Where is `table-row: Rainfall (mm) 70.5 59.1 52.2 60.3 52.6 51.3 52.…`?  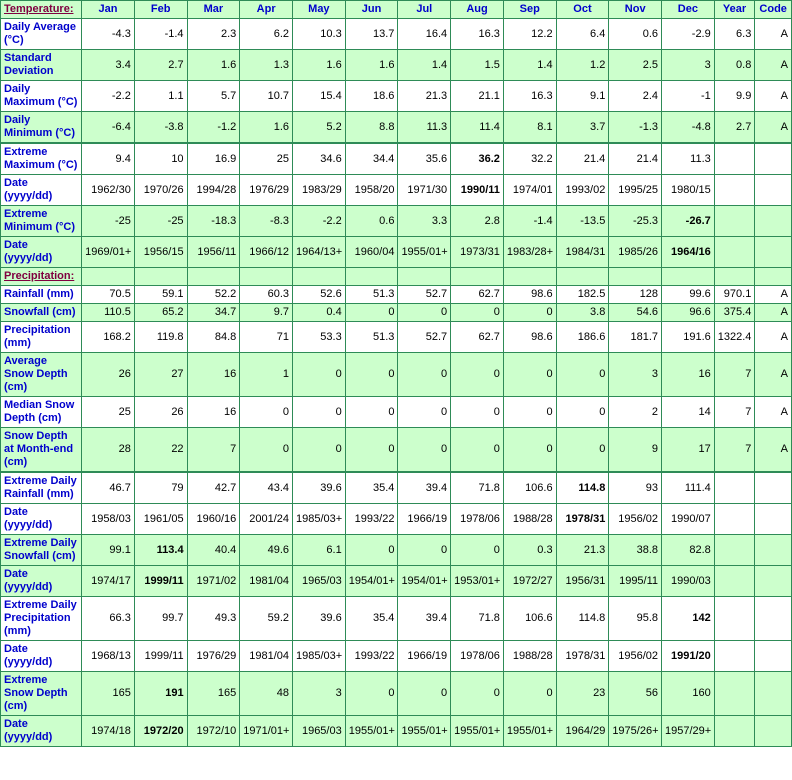 table-row: Rainfall (mm) 70.5 59.1 52.2 60.3 52.6 51.3 52.… is located at coordinates (396, 294).